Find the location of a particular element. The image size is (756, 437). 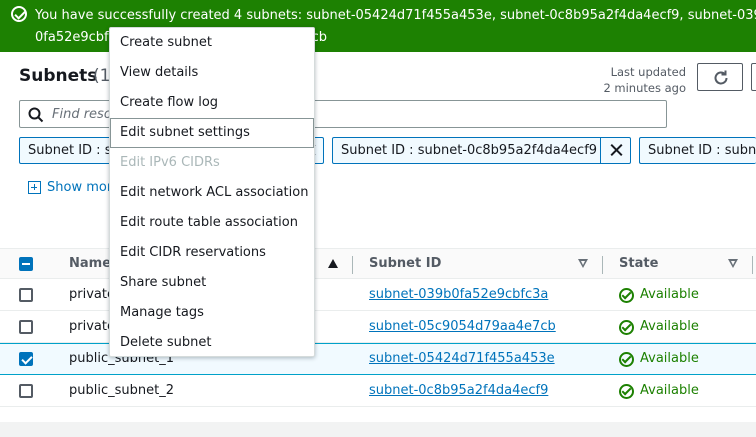

select-all-checkbox is located at coordinates (26, 264).